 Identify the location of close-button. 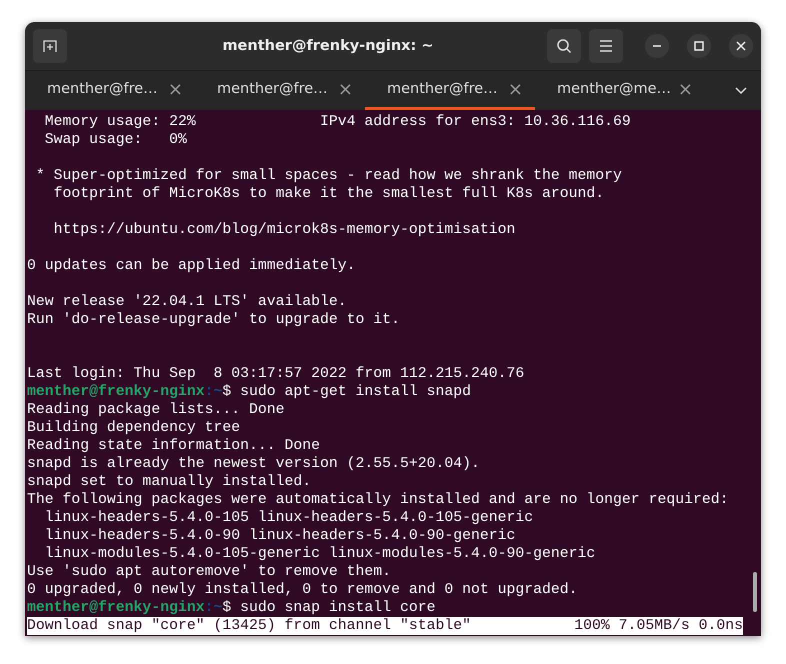
(741, 46).